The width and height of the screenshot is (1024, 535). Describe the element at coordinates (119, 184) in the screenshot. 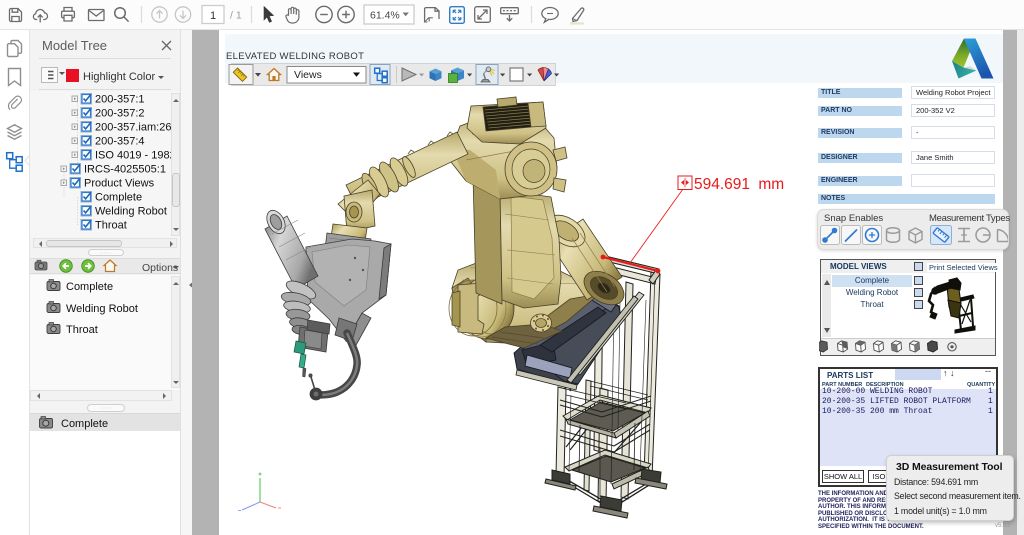

I see `svg-text: Product Views` at that location.